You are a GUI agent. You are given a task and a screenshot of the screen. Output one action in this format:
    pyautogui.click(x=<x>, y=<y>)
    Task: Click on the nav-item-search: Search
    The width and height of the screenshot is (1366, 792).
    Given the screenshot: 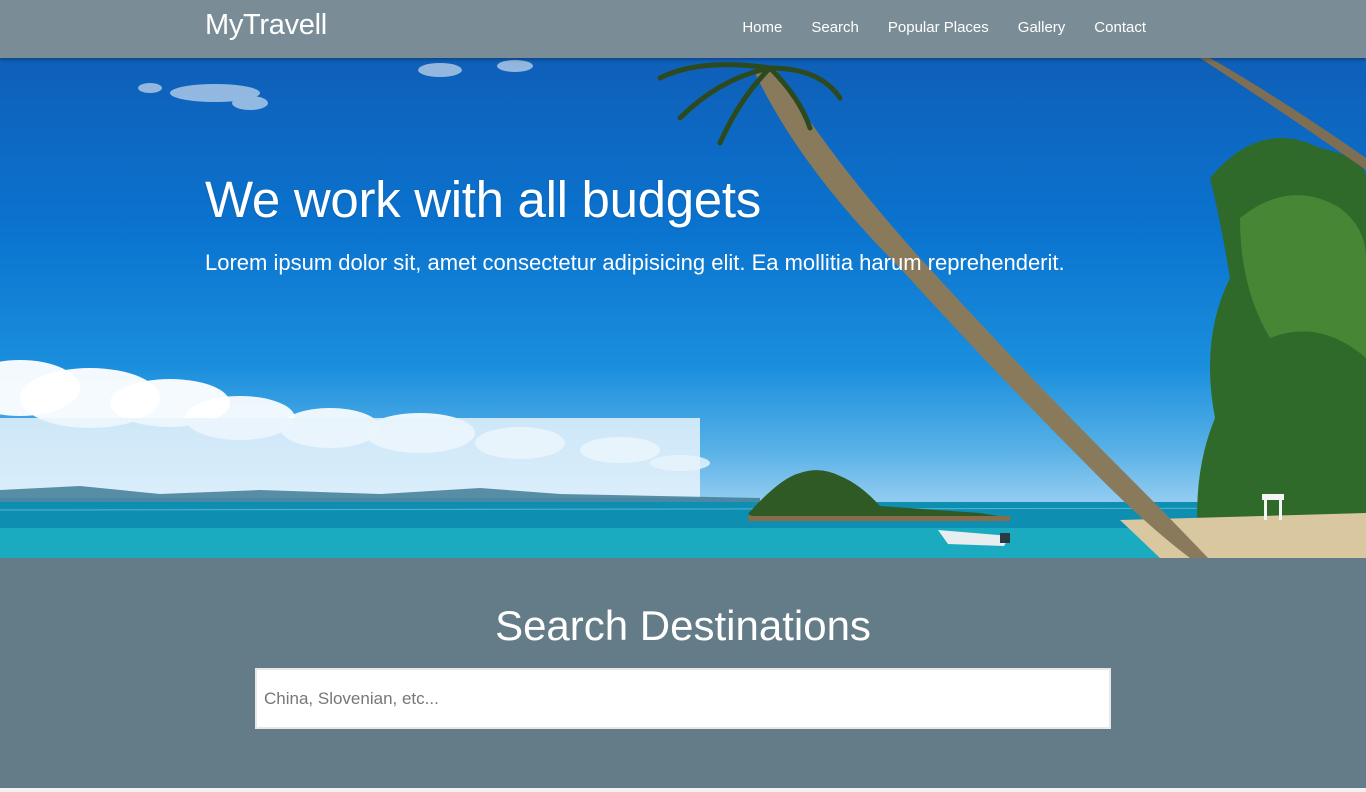 What is the action you would take?
    pyautogui.click(x=835, y=26)
    